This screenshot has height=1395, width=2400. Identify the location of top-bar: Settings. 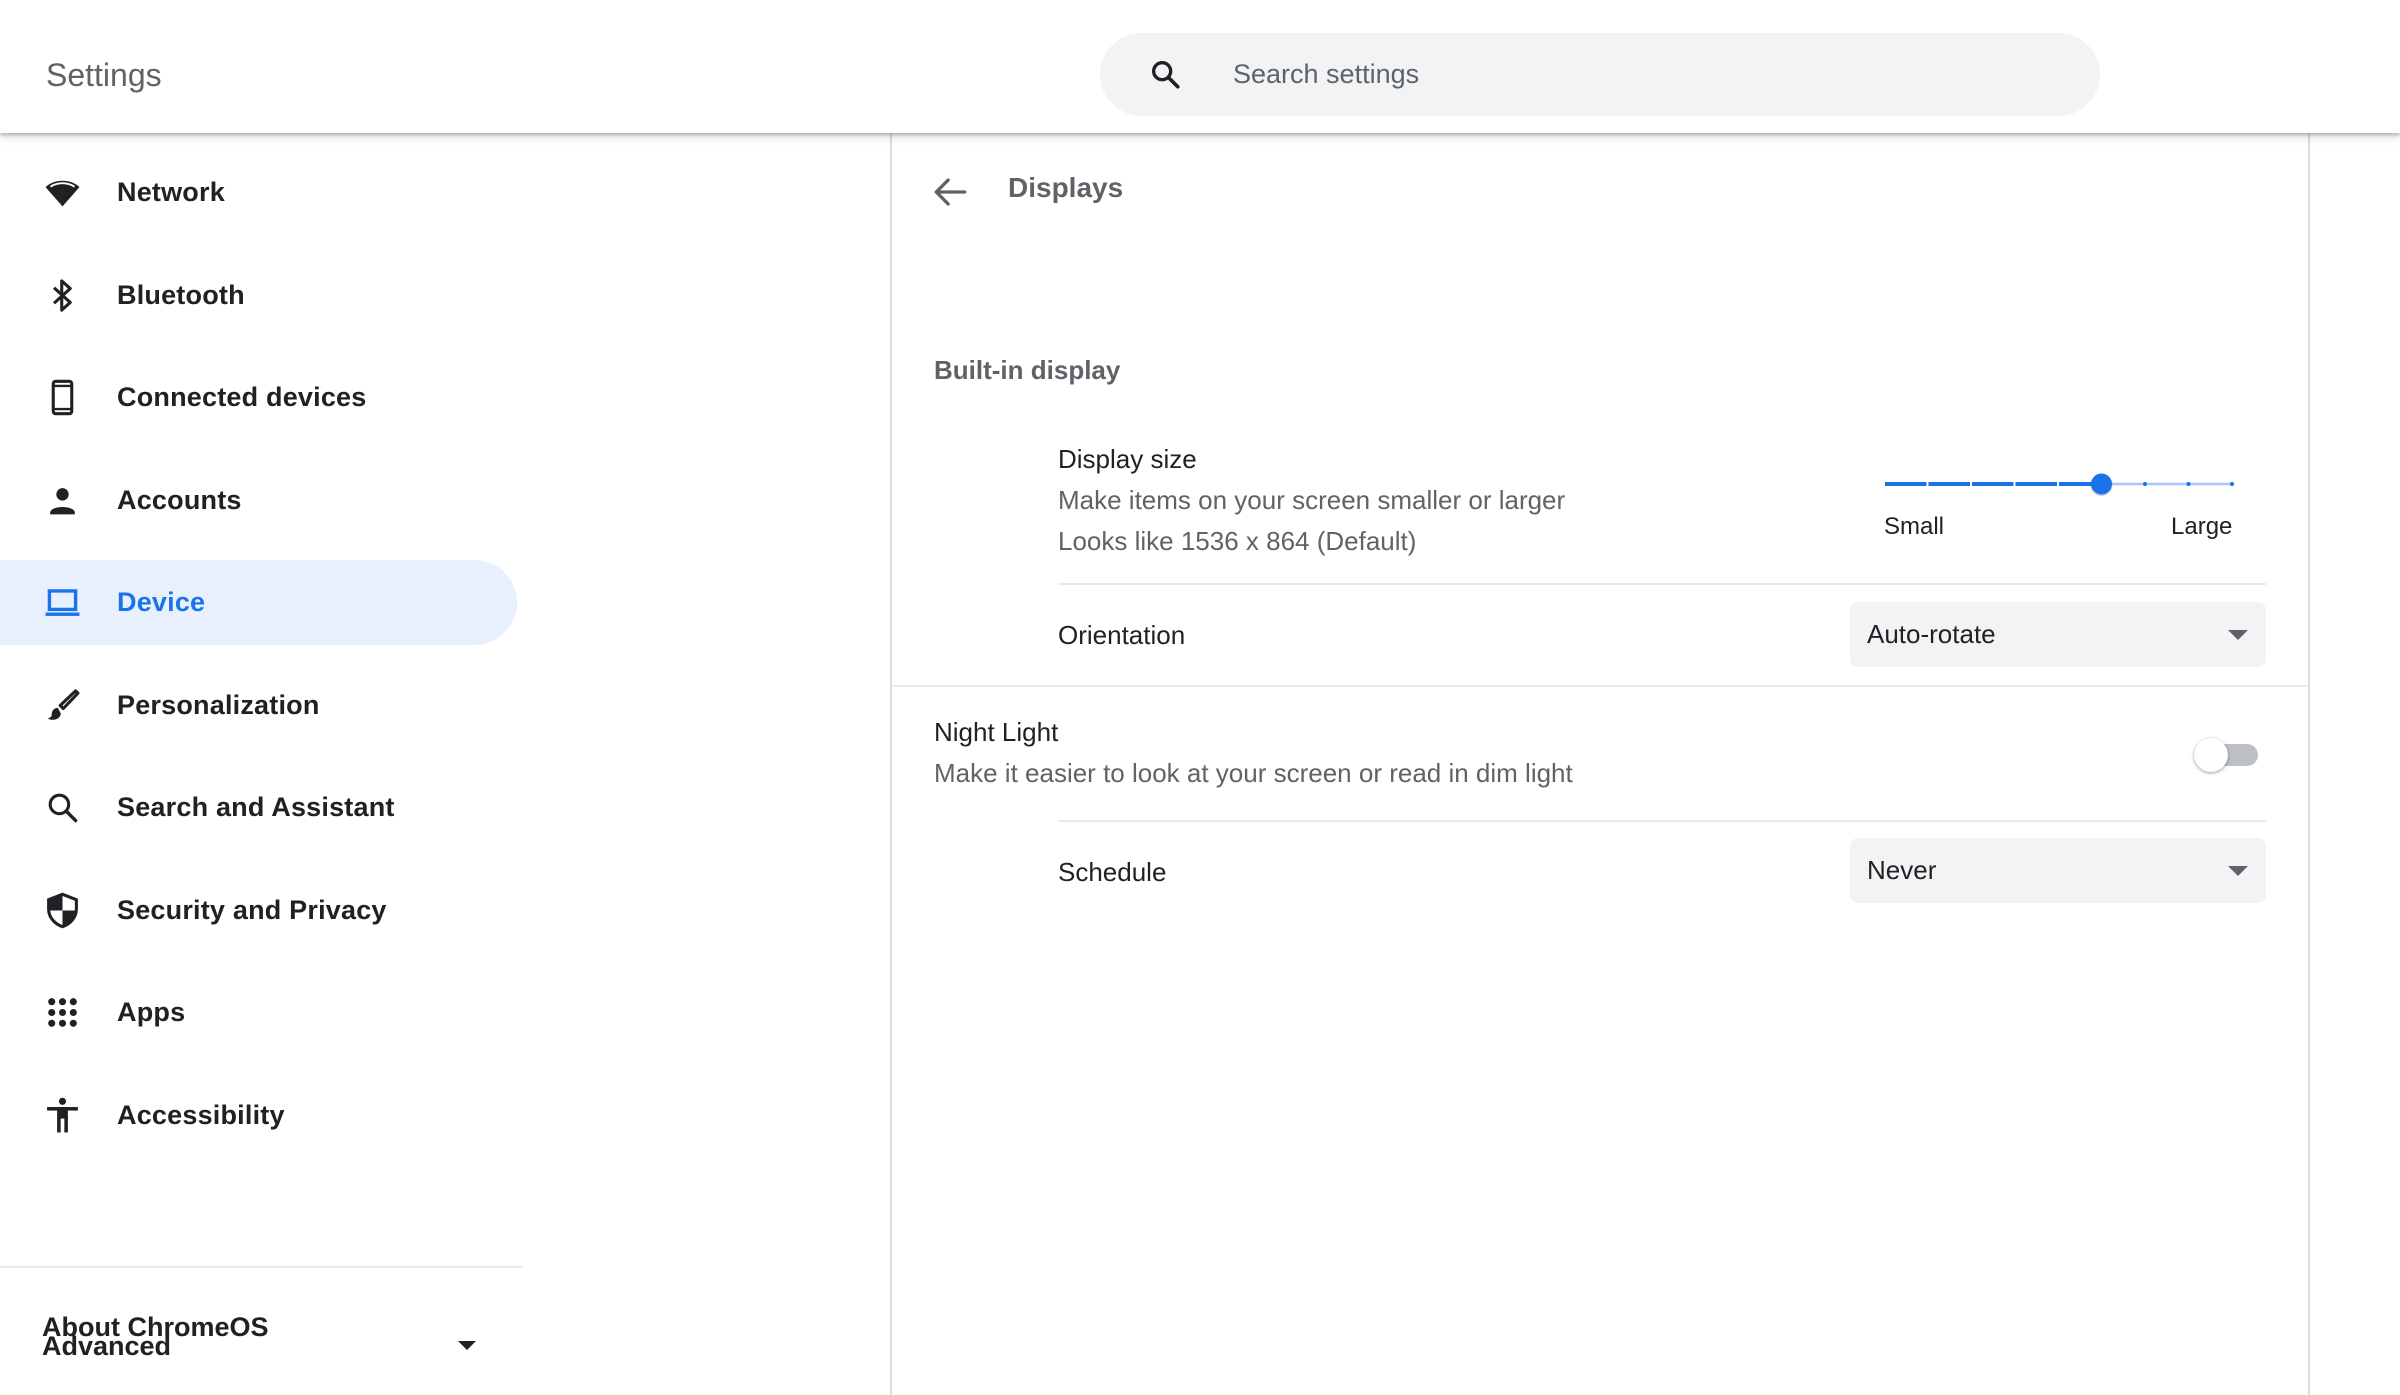
(1200, 66).